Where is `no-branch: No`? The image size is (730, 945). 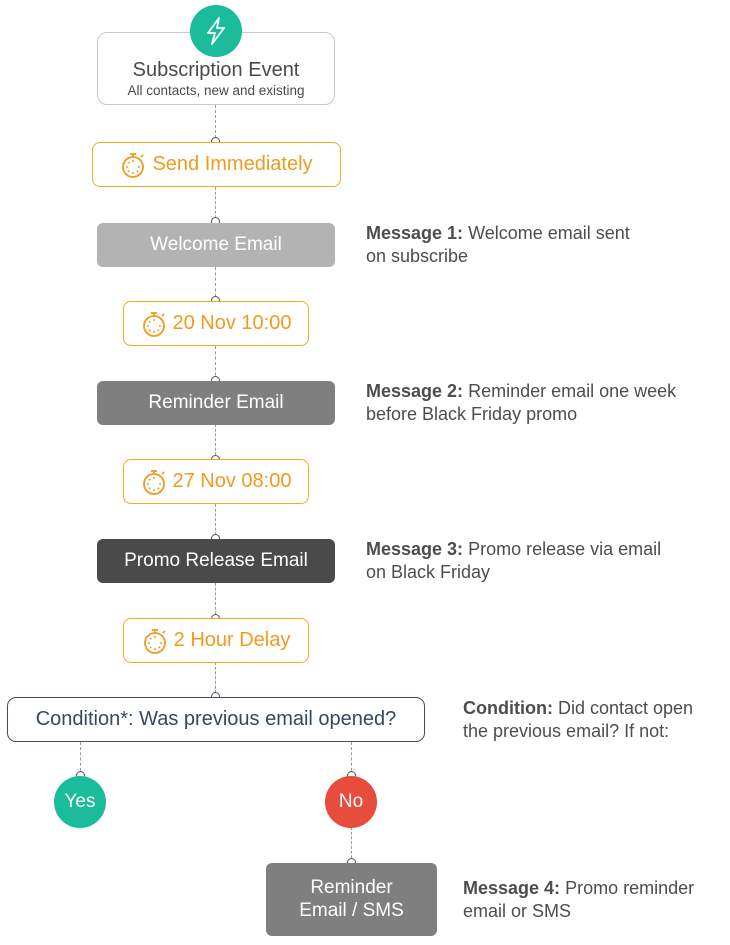
no-branch: No is located at coordinates (351, 802).